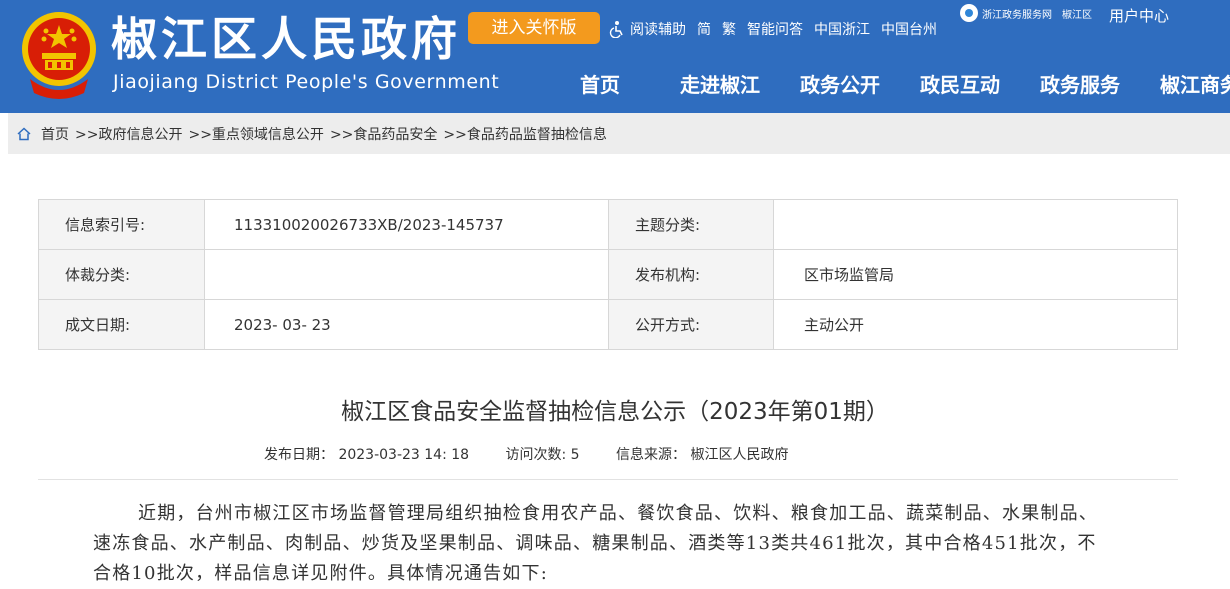  I want to click on breadcrumb-key-areas: >>重点领域信息公开, so click(255, 134).